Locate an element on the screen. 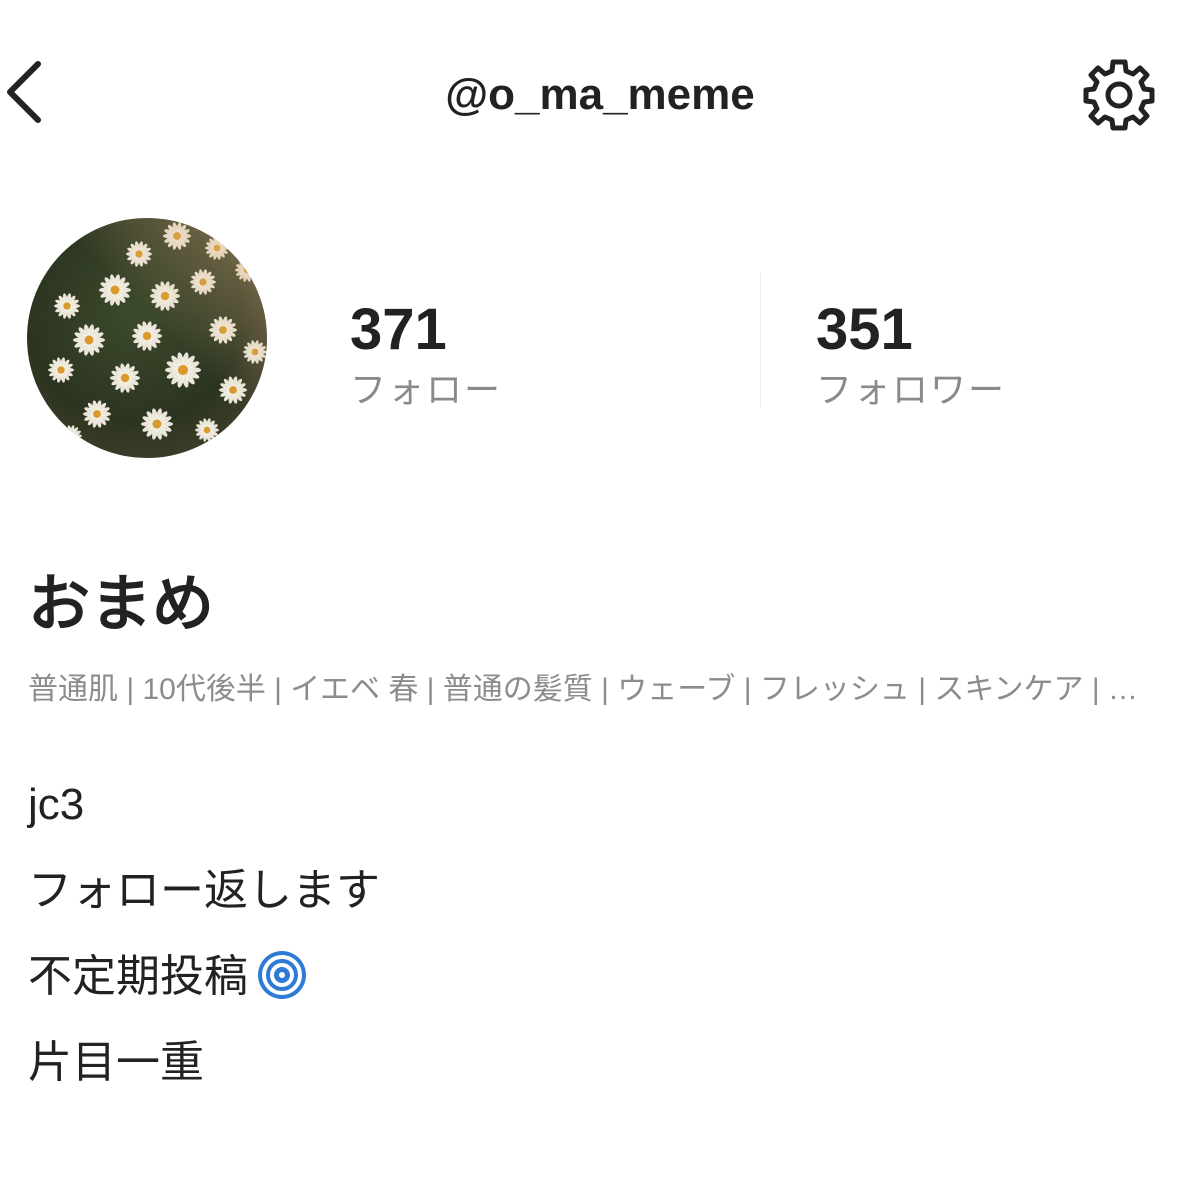  following-stat: 371 フォロー is located at coordinates (426, 356).